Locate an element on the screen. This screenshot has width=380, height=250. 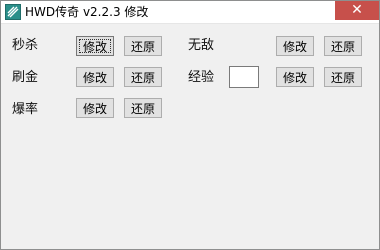
title-bar: HWD传奇 v2.2.3 修改 ✕ is located at coordinates (190, 12).